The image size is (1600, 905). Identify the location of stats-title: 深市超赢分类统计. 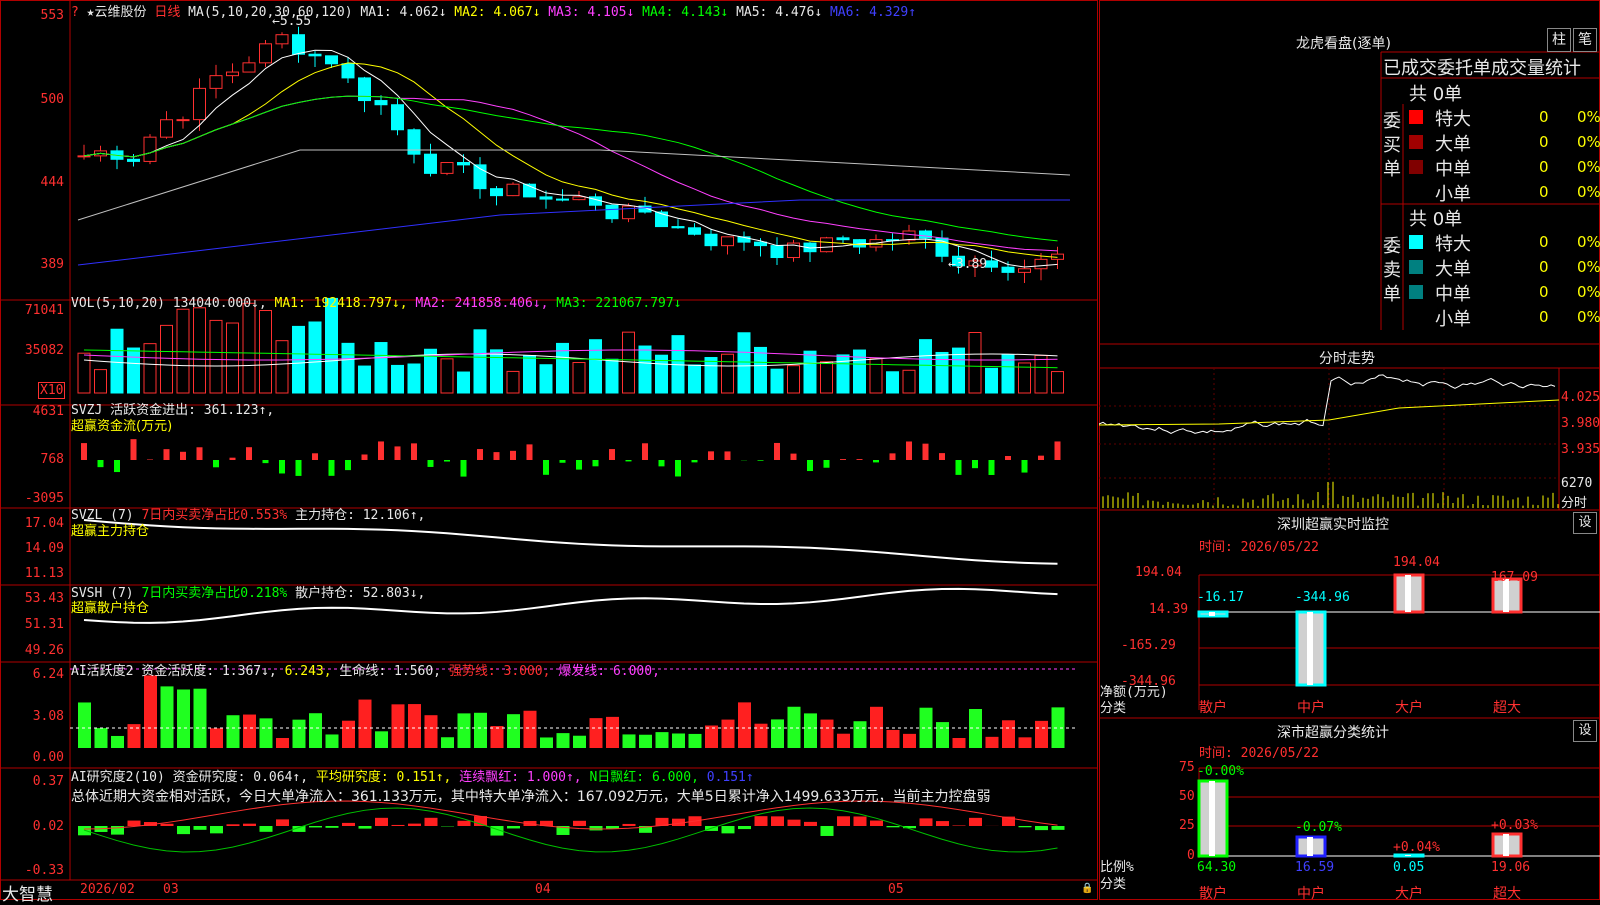
(1333, 732).